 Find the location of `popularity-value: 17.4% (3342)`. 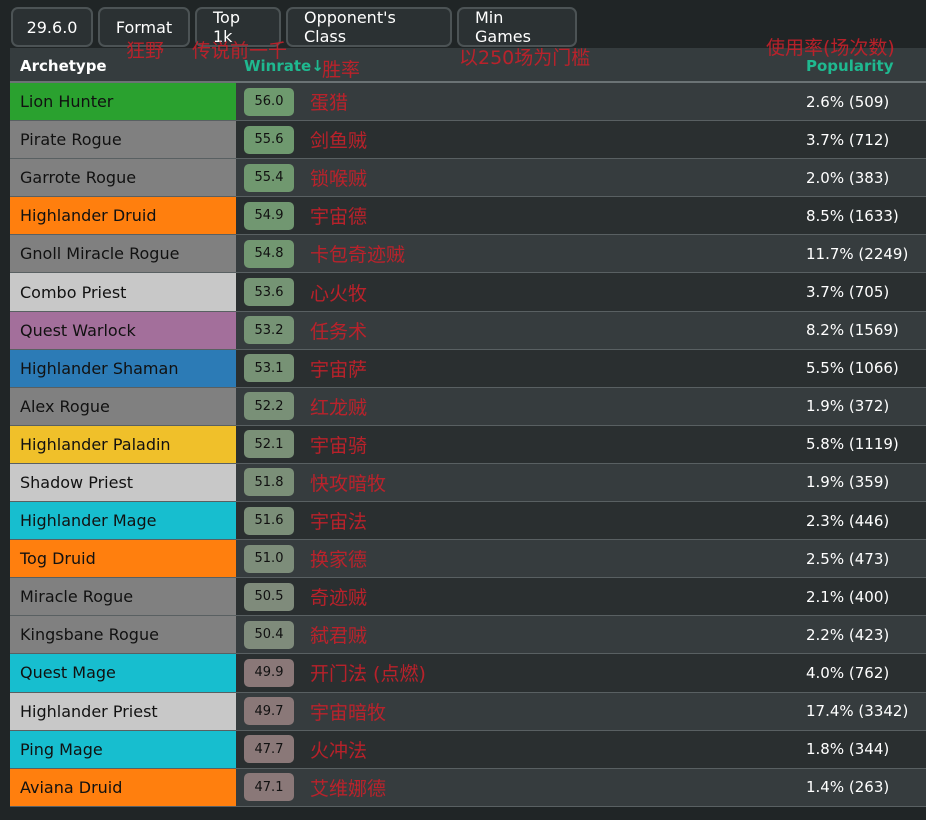

popularity-value: 17.4% (3342) is located at coordinates (857, 711).